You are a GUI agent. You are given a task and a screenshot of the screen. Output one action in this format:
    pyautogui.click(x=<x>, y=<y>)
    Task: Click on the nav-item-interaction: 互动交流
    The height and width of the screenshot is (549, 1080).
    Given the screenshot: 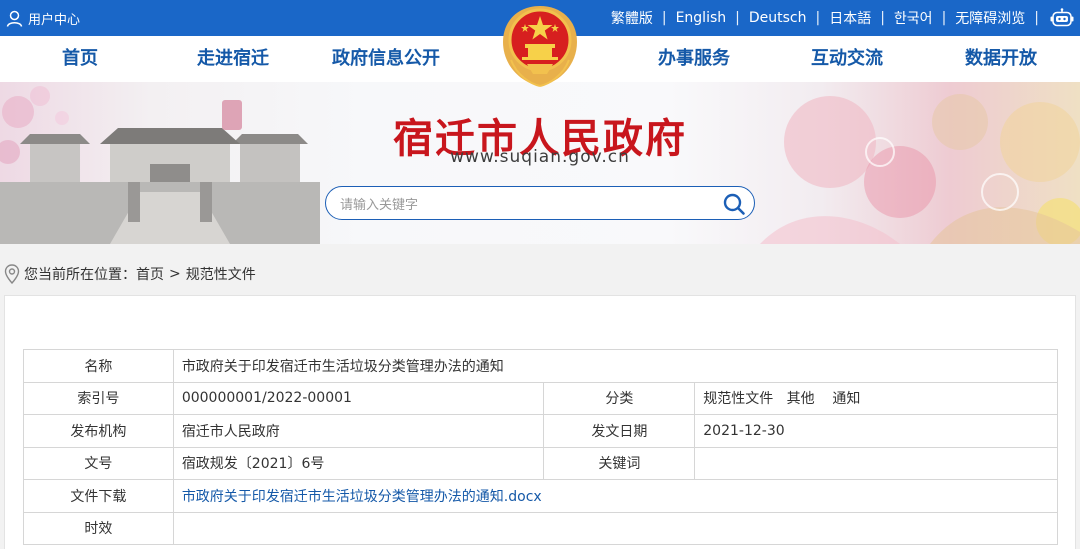 What is the action you would take?
    pyautogui.click(x=847, y=59)
    